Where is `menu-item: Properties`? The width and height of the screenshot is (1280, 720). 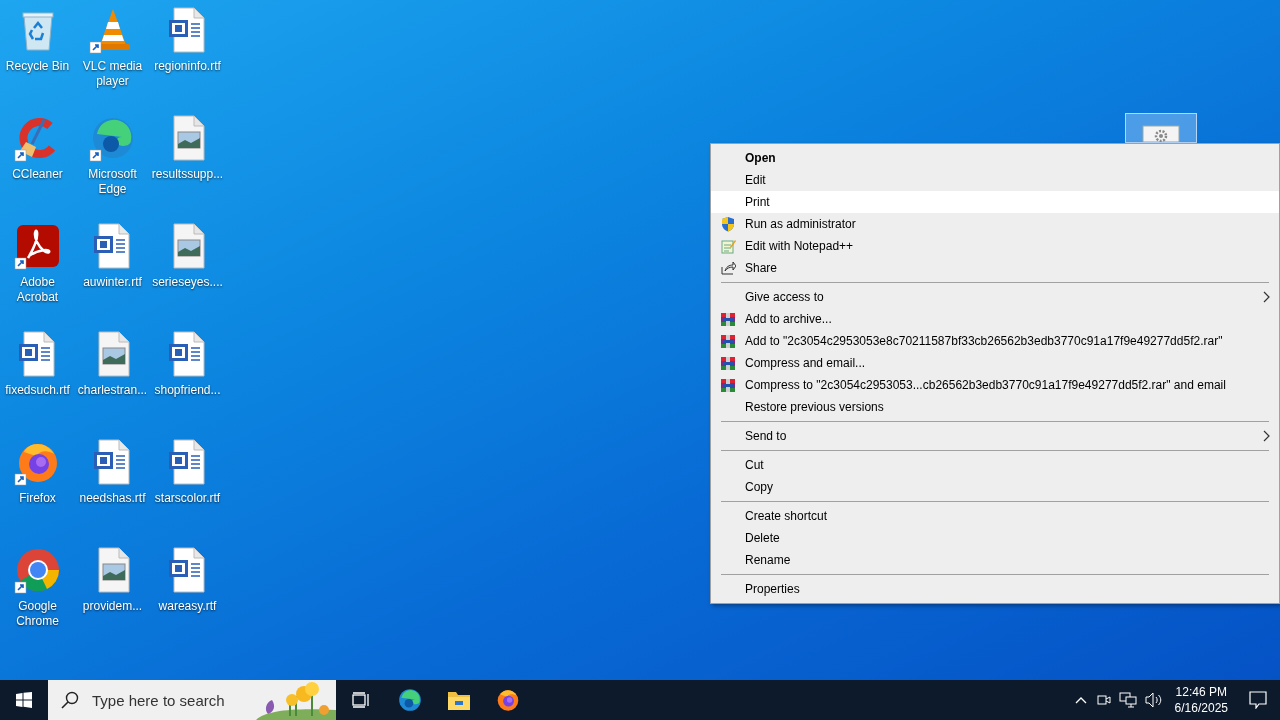
menu-item: Properties is located at coordinates (995, 589).